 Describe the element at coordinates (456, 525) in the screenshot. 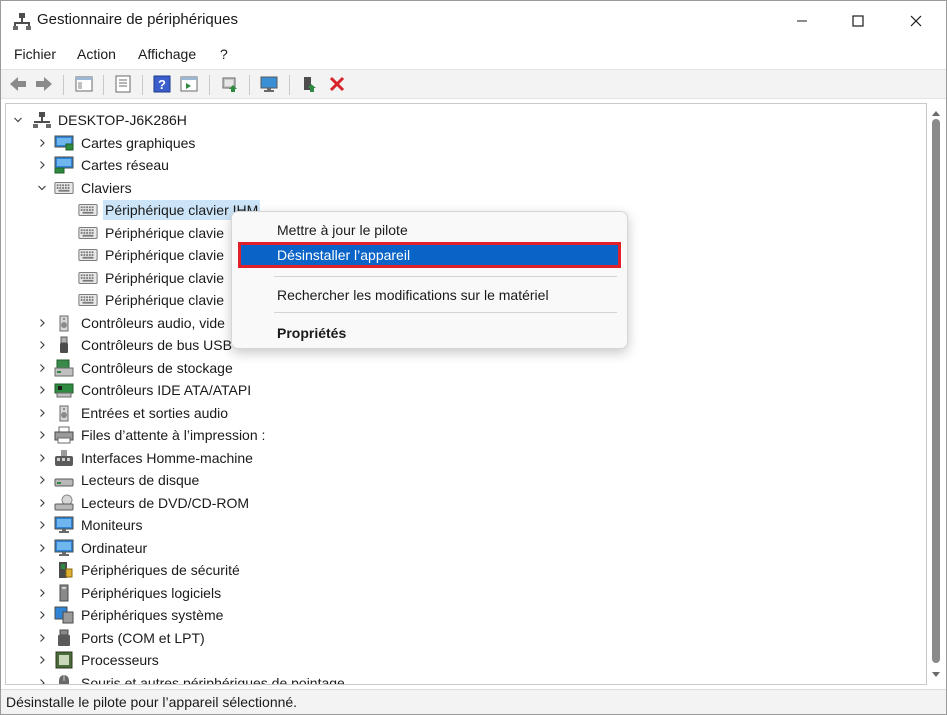

I see `tree-category-row: Moniteurs` at that location.